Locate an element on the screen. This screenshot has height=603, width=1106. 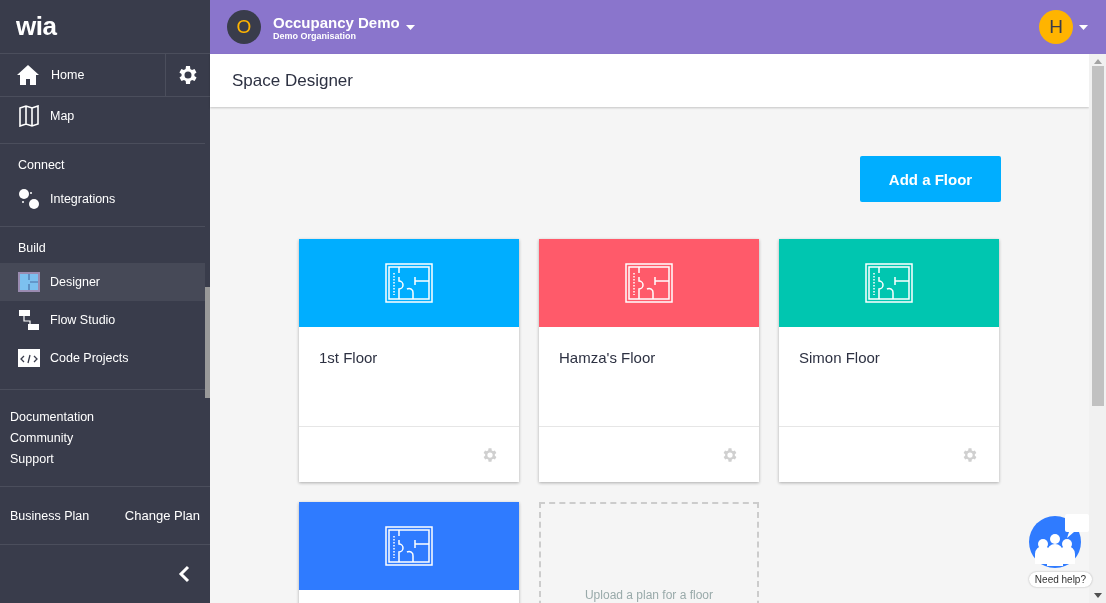
floor-card: 1st Floor is located at coordinates (409, 360).